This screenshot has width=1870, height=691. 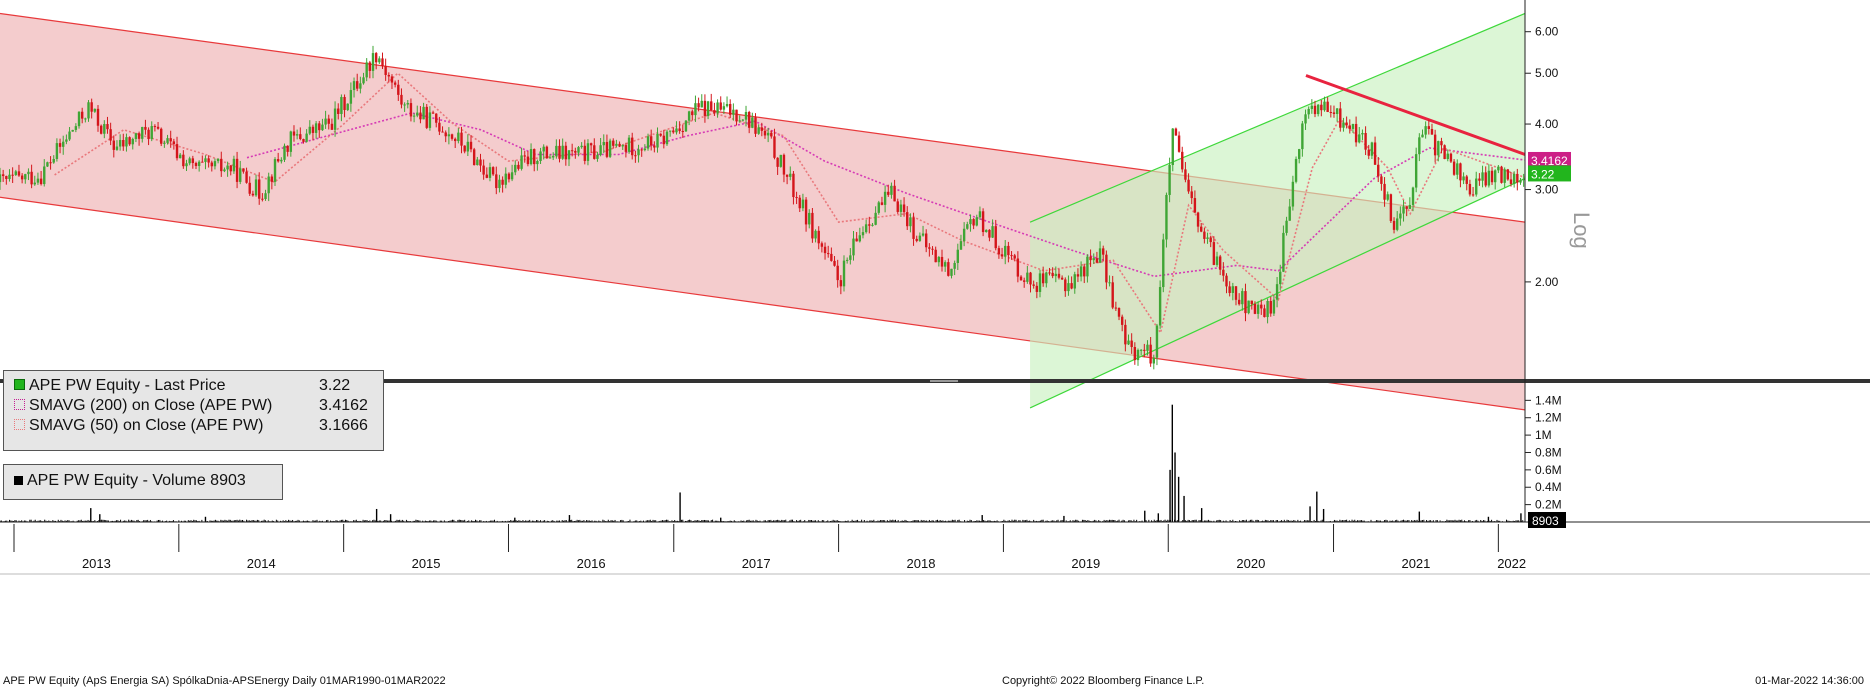 I want to click on volume-tick-label: 0.6M, so click(x=1548, y=470).